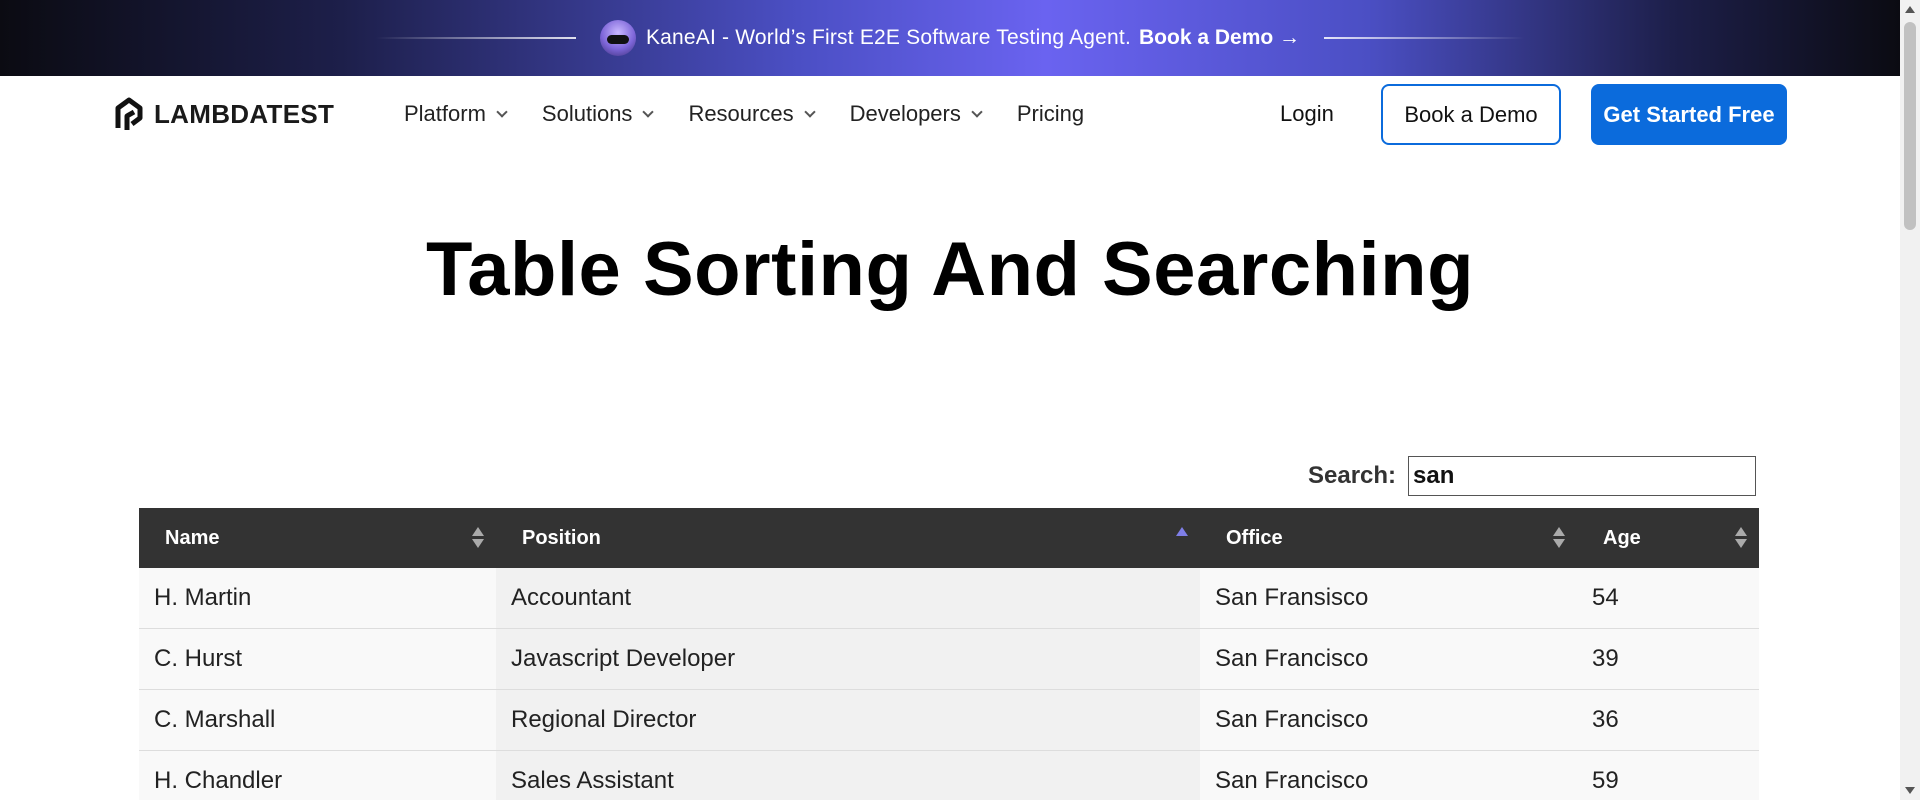 Image resolution: width=1920 pixels, height=800 pixels. What do you see at coordinates (244, 113) in the screenshot?
I see `logo-wordmark: LAMBDATEST` at bounding box center [244, 113].